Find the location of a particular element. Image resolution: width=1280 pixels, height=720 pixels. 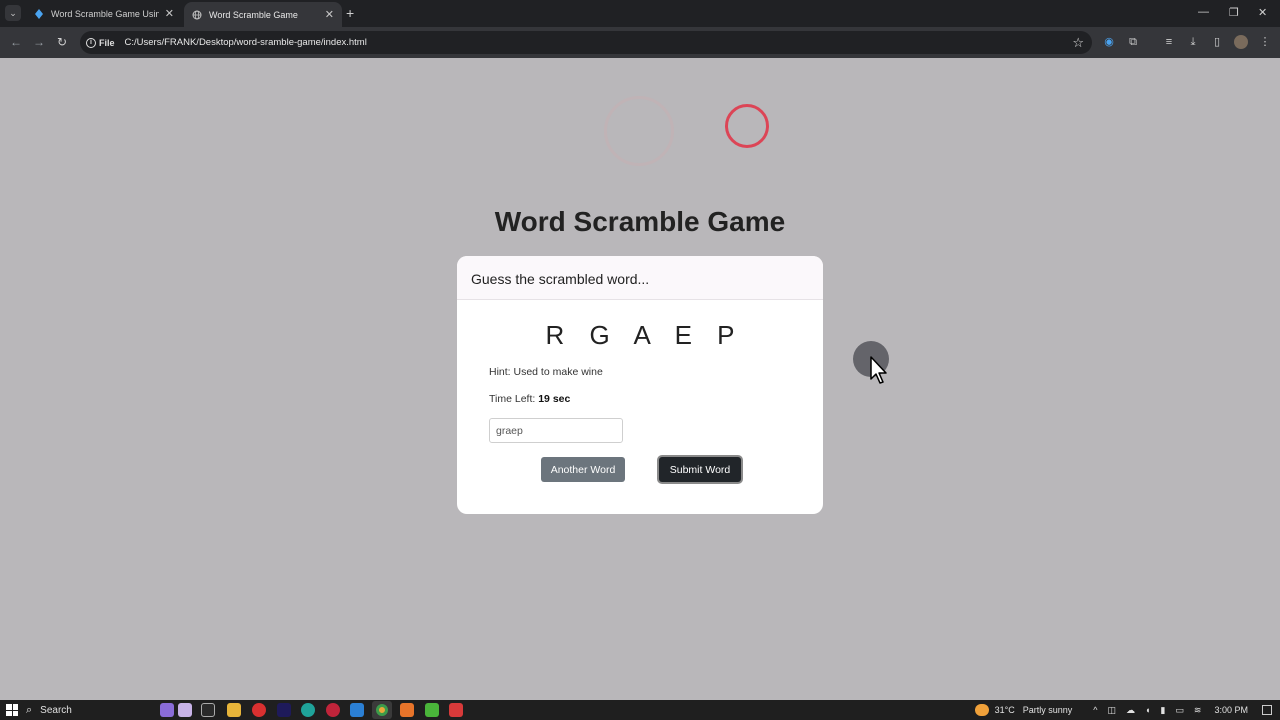

weather-desc: Partly sunny is located at coordinates (1048, 710).